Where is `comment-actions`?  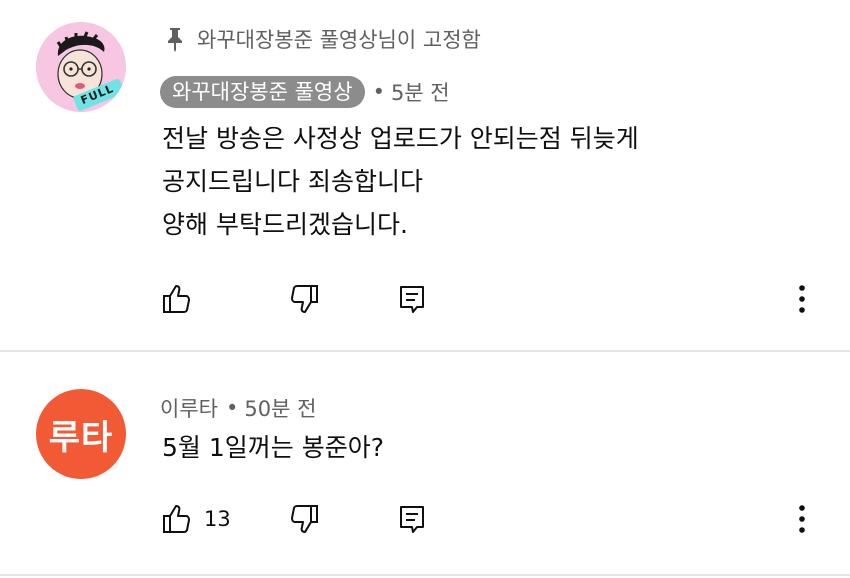
comment-actions is located at coordinates (505, 299).